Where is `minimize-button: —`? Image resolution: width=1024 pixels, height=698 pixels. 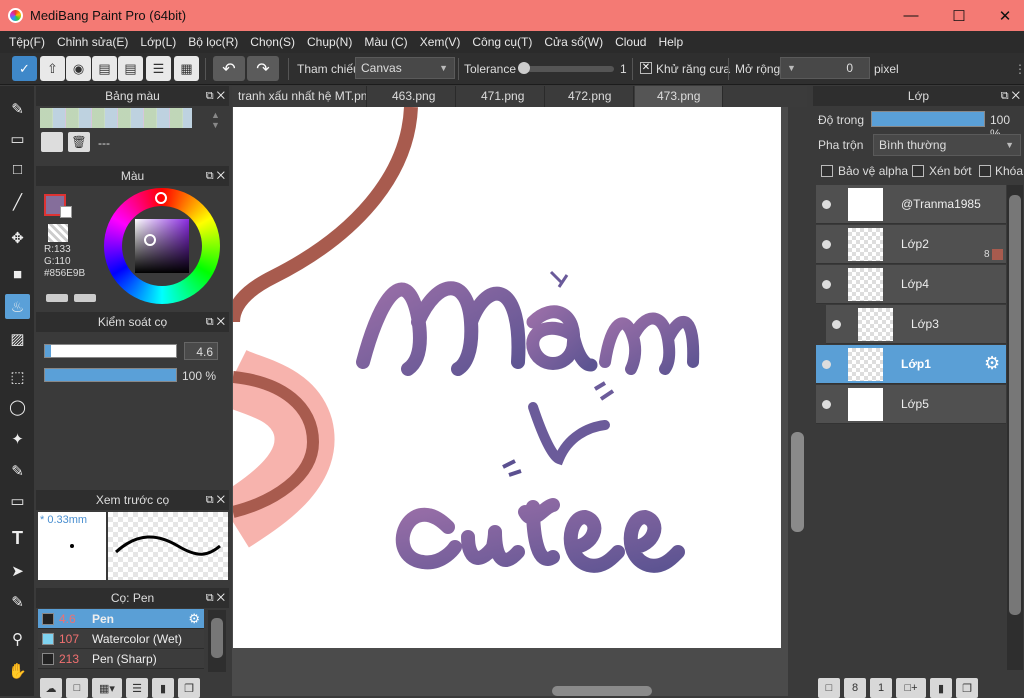
minimize-button: — is located at coordinates (911, 15).